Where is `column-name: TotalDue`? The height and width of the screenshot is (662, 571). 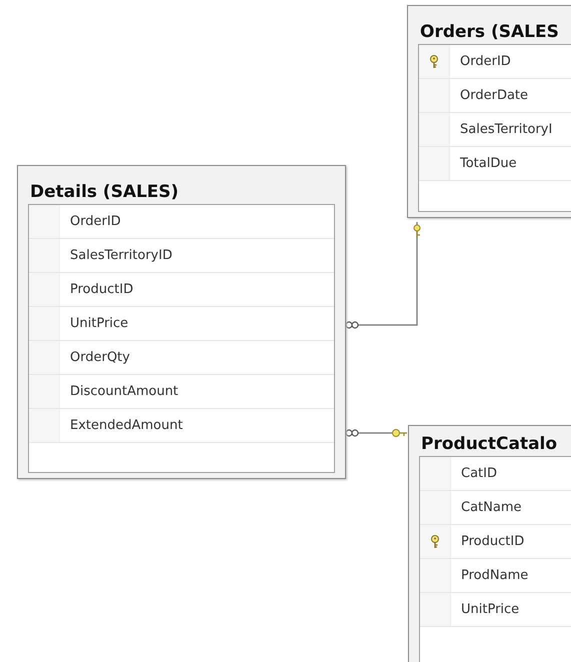 column-name: TotalDue is located at coordinates (488, 164).